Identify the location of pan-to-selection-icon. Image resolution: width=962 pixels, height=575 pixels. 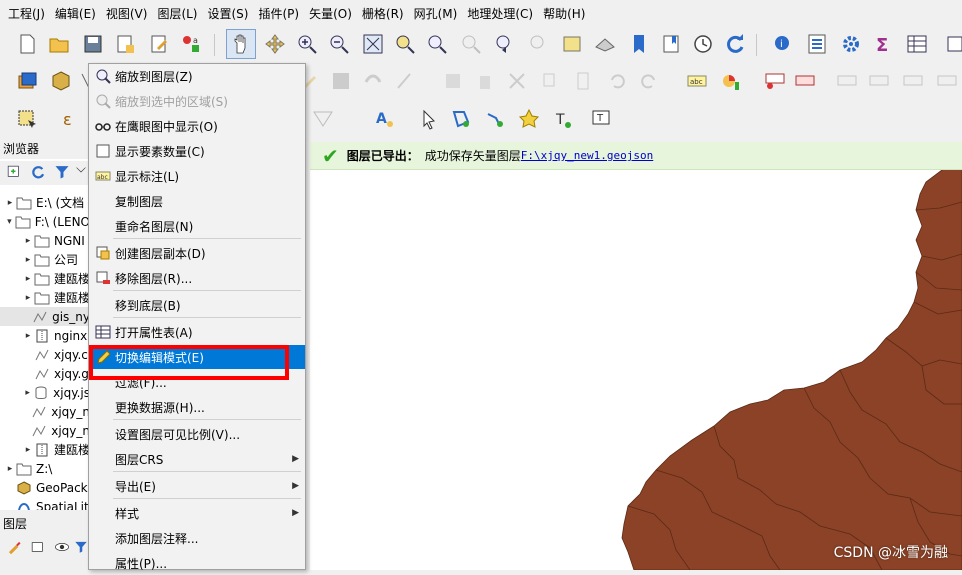
(275, 44).